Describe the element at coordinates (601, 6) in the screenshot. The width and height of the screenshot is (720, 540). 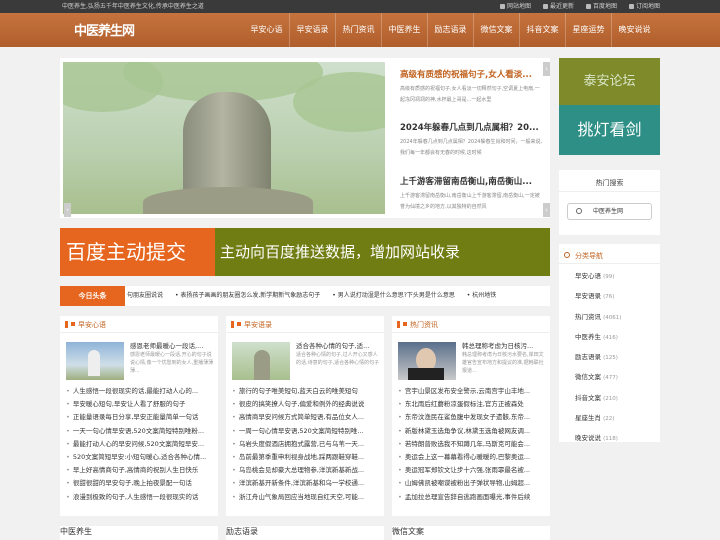
I see `baidu-map-link: 百度地图` at that location.